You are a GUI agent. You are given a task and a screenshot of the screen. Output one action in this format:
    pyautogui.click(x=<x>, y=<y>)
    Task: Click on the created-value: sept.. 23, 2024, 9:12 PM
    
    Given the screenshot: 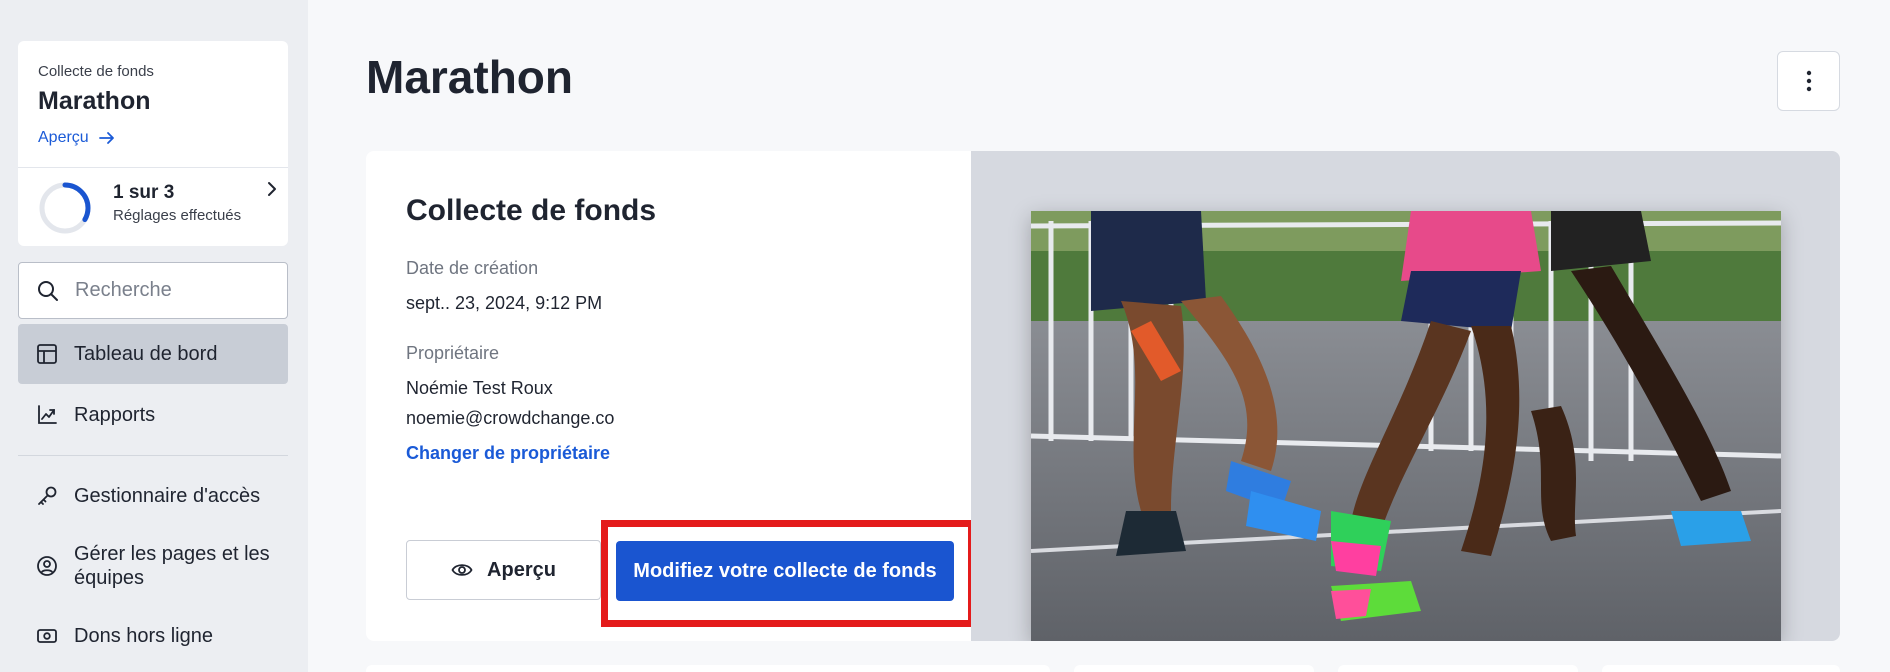 What is the action you would take?
    pyautogui.click(x=504, y=303)
    